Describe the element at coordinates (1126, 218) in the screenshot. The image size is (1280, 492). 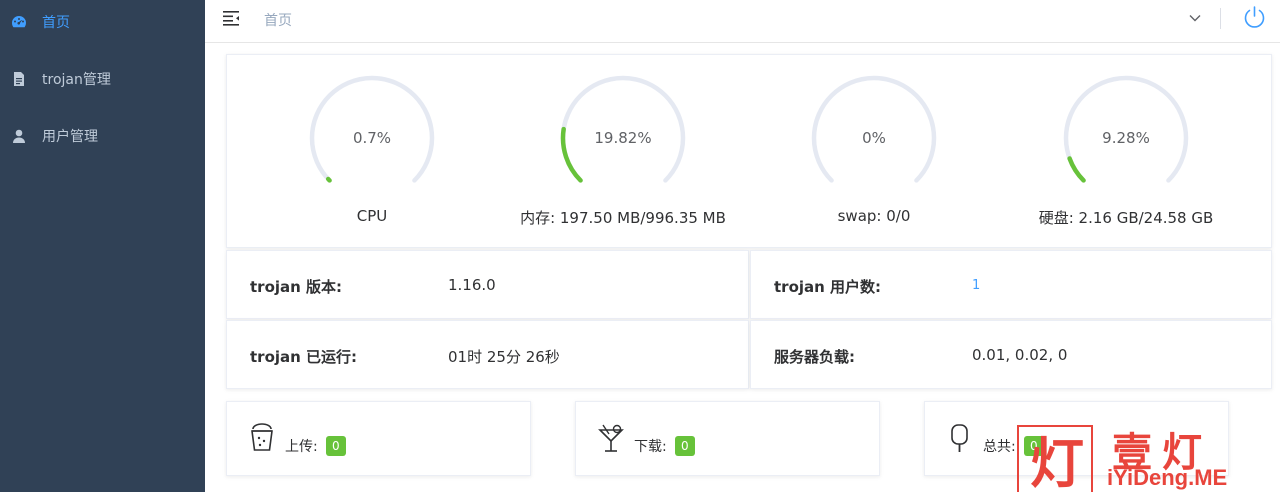
I see `gauge-caption: 硬盘: 2.16 GB/24.58 GB` at that location.